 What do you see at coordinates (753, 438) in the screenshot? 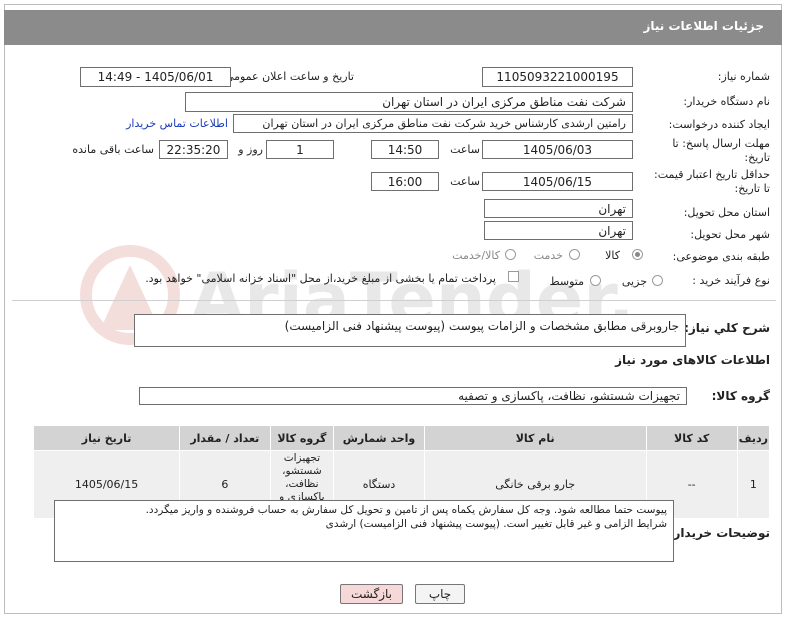
I see `col-header-row-number: ردیف` at bounding box center [753, 438].